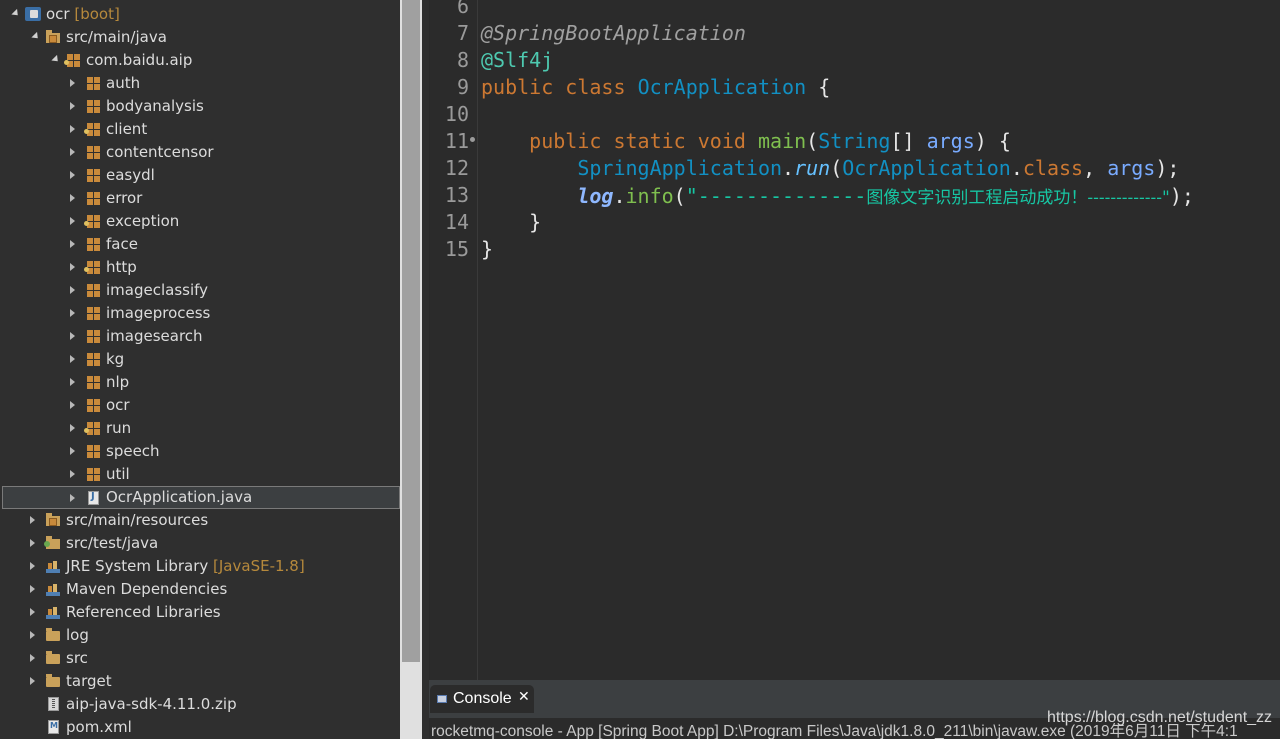 This screenshot has height=739, width=1280. Describe the element at coordinates (133, 451) in the screenshot. I see `tree-node-label: speech` at that location.